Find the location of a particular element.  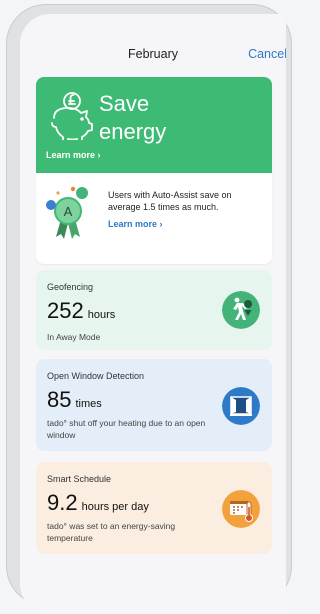

open-window-icon is located at coordinates (241, 406).